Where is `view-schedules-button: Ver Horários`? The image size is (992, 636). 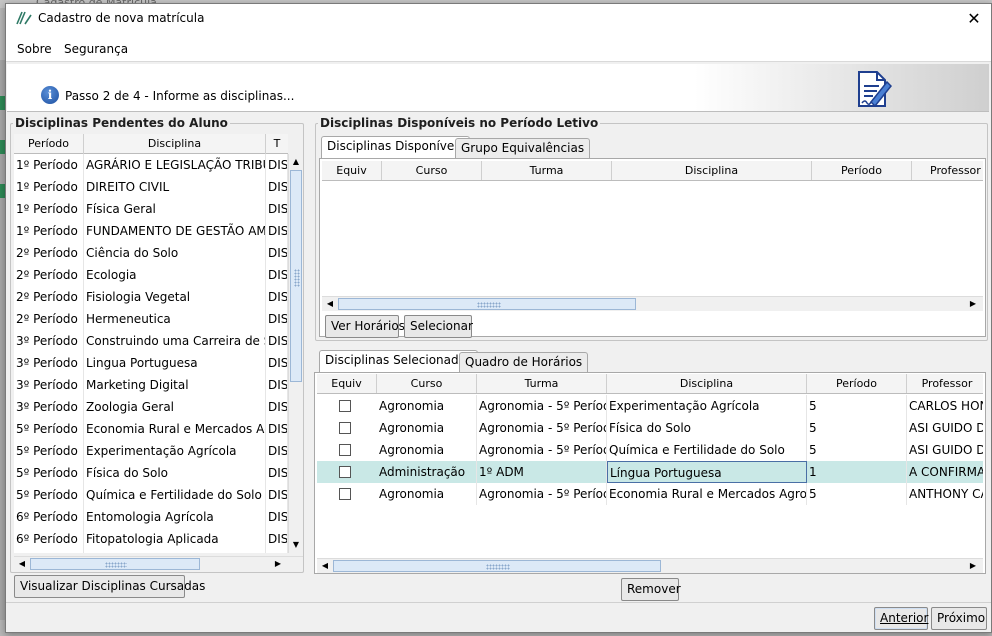 view-schedules-button: Ver Horários is located at coordinates (365, 326).